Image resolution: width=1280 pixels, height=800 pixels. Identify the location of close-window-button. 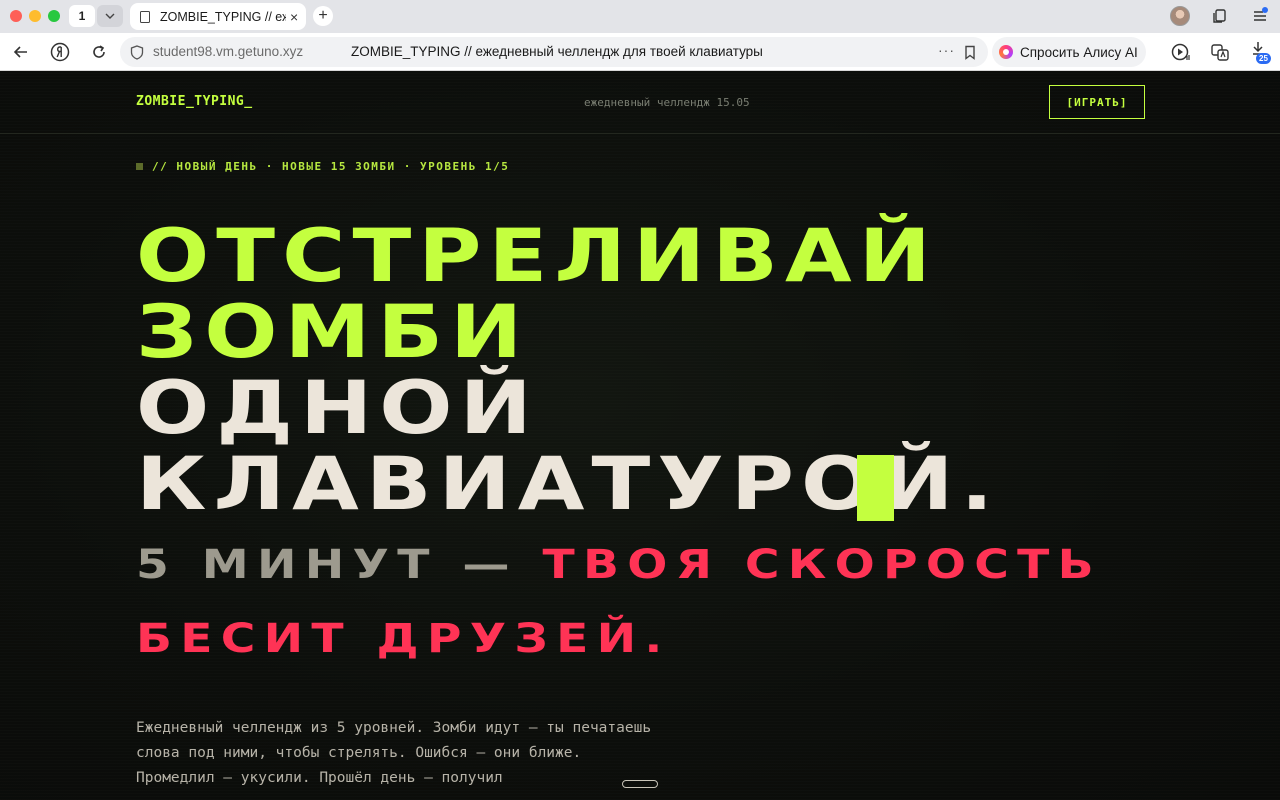
(16, 16).